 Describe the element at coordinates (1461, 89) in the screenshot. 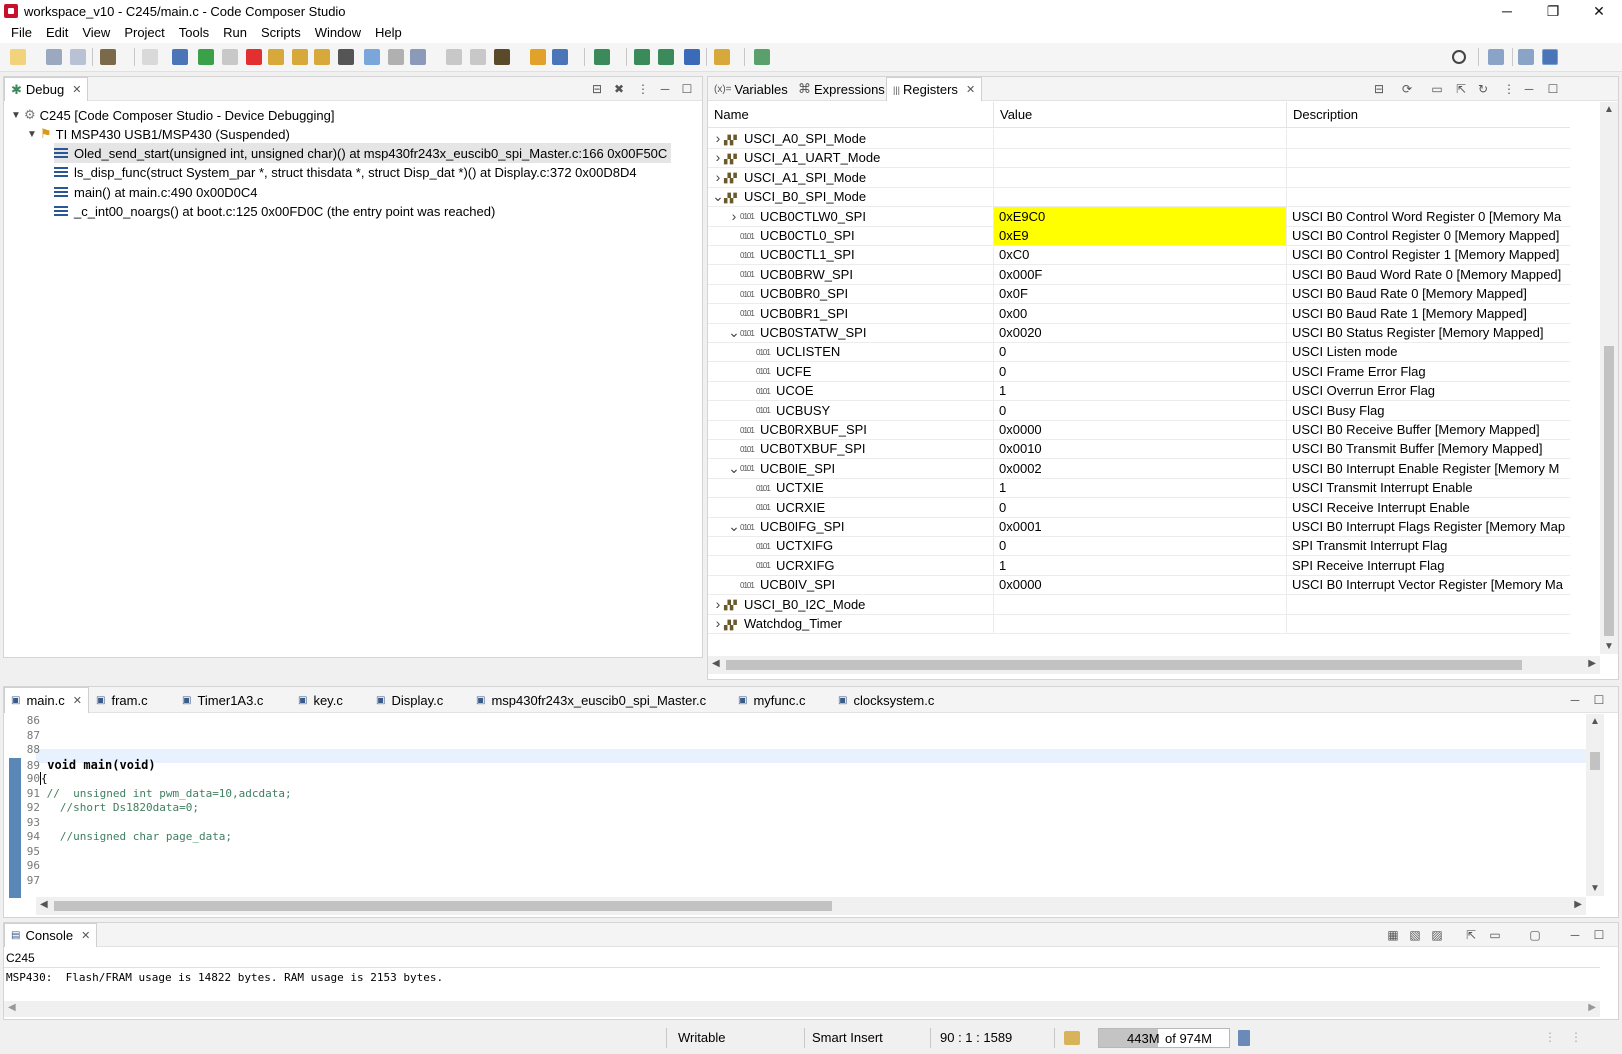

I see `export-icon: ⇱` at that location.